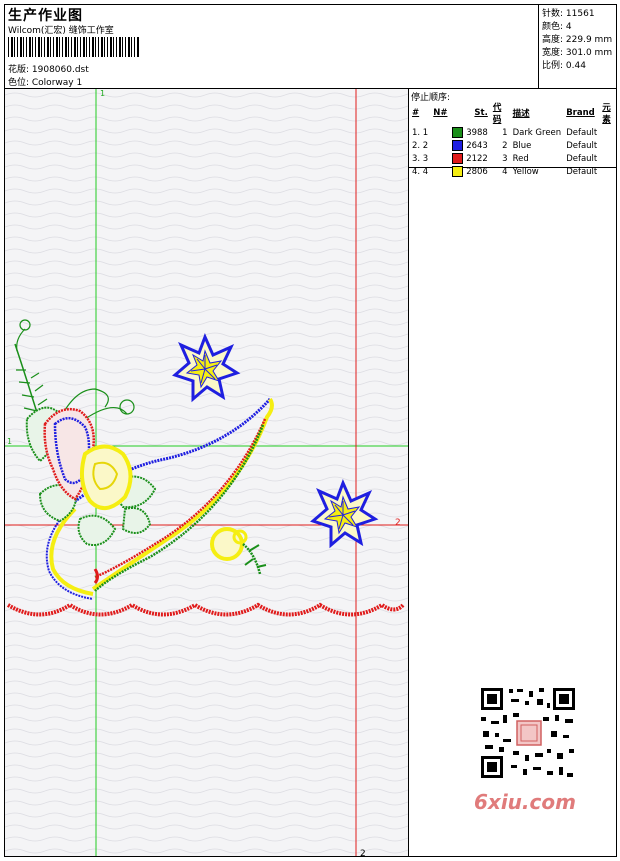 Image resolution: width=620 pixels, height=861 pixels. I want to click on barcode, so click(74, 47).